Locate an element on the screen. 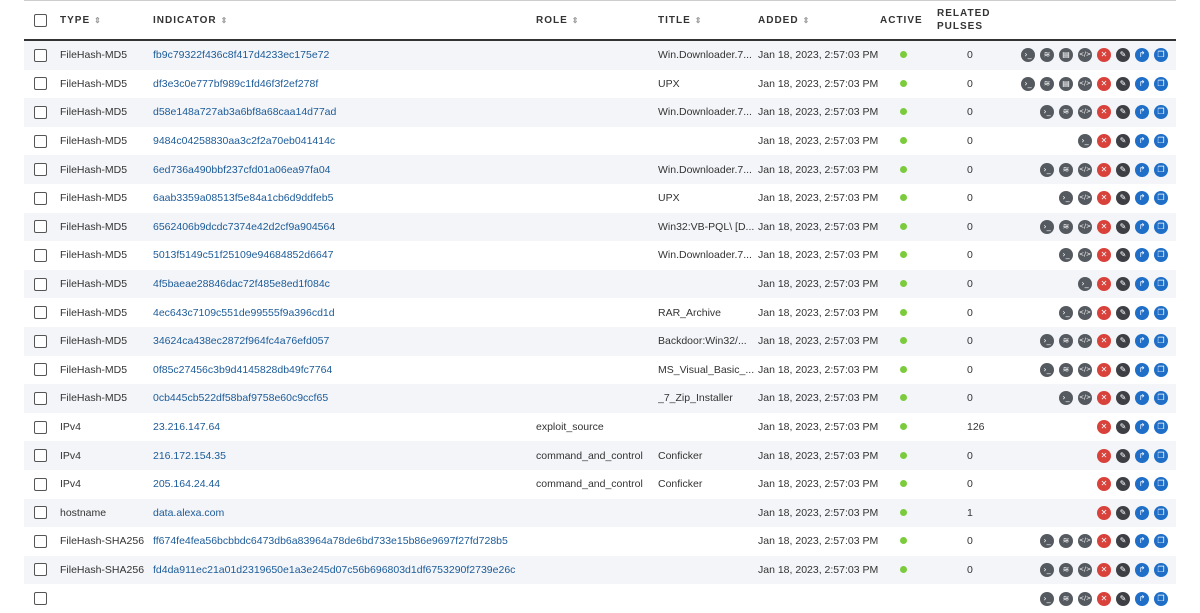 The image size is (1200, 613). indicator-link: 0f85c27456c3b9d4145828db49fc7764 is located at coordinates (242, 370).